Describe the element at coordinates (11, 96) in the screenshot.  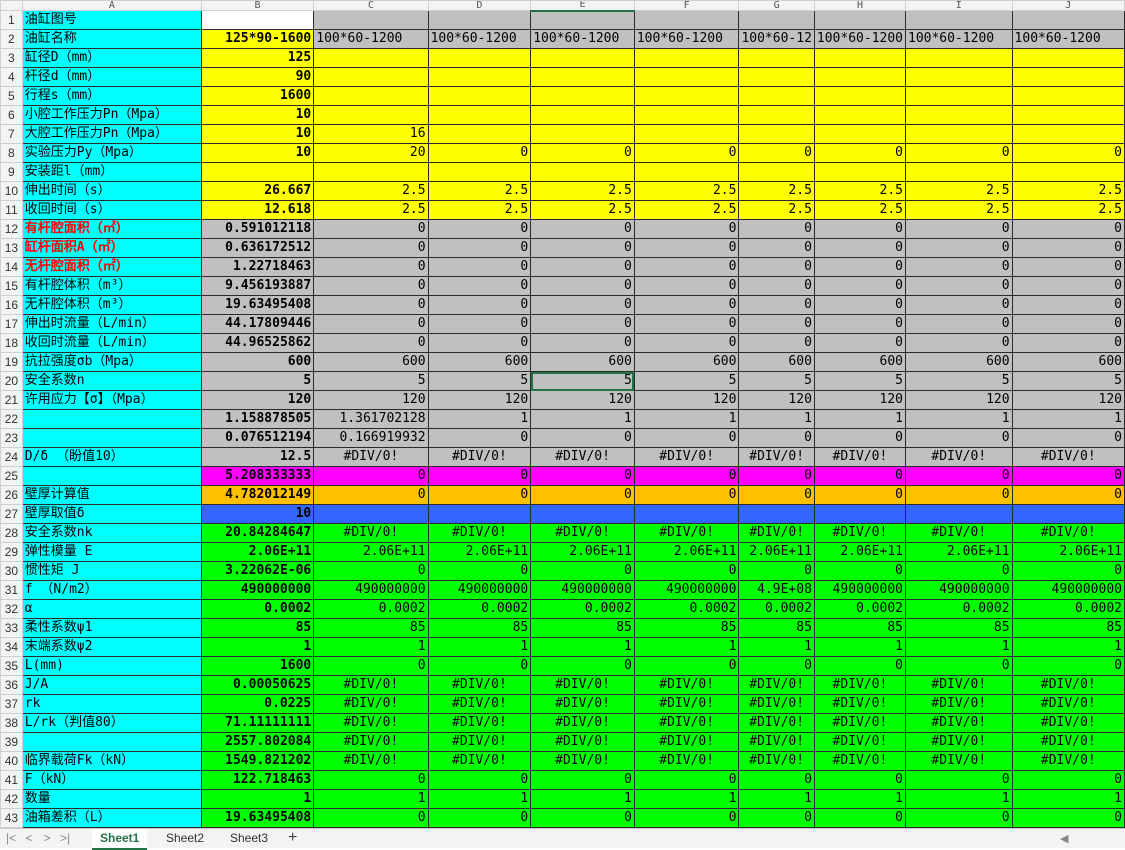
I see `row-header: 5` at that location.